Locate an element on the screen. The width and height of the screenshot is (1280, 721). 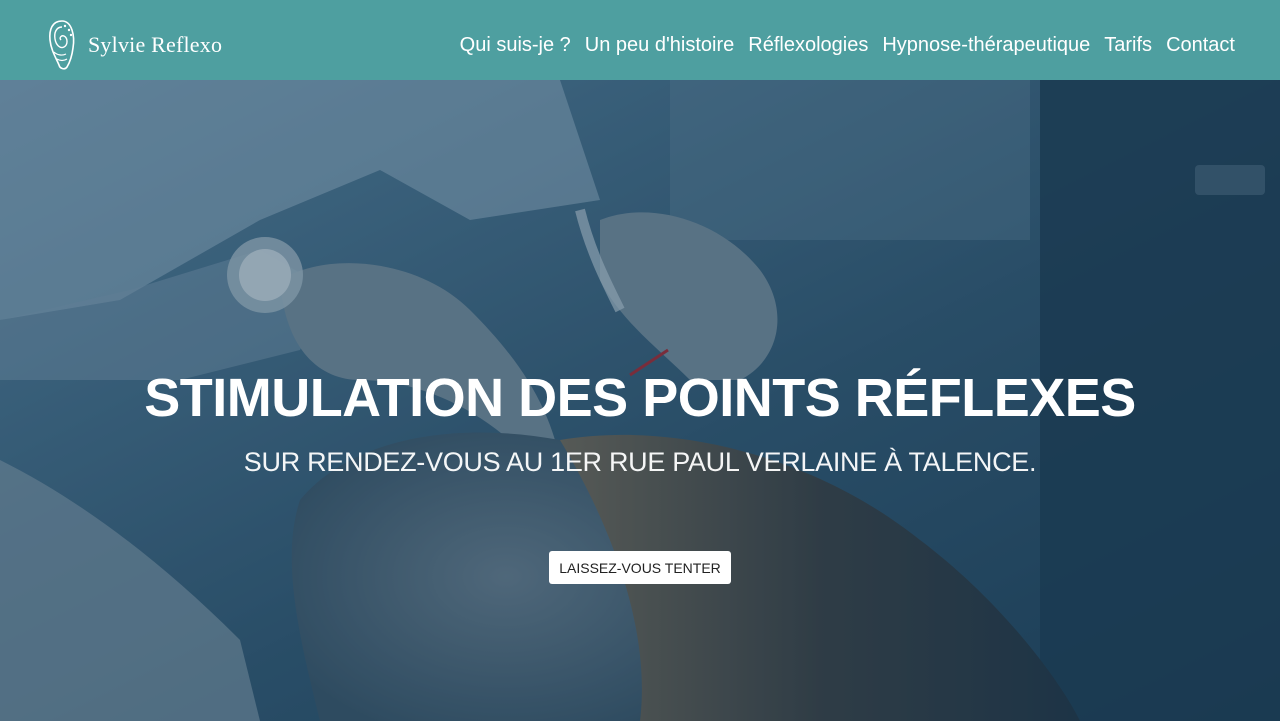
brand-name: Sylvie Reflexo is located at coordinates (155, 44).